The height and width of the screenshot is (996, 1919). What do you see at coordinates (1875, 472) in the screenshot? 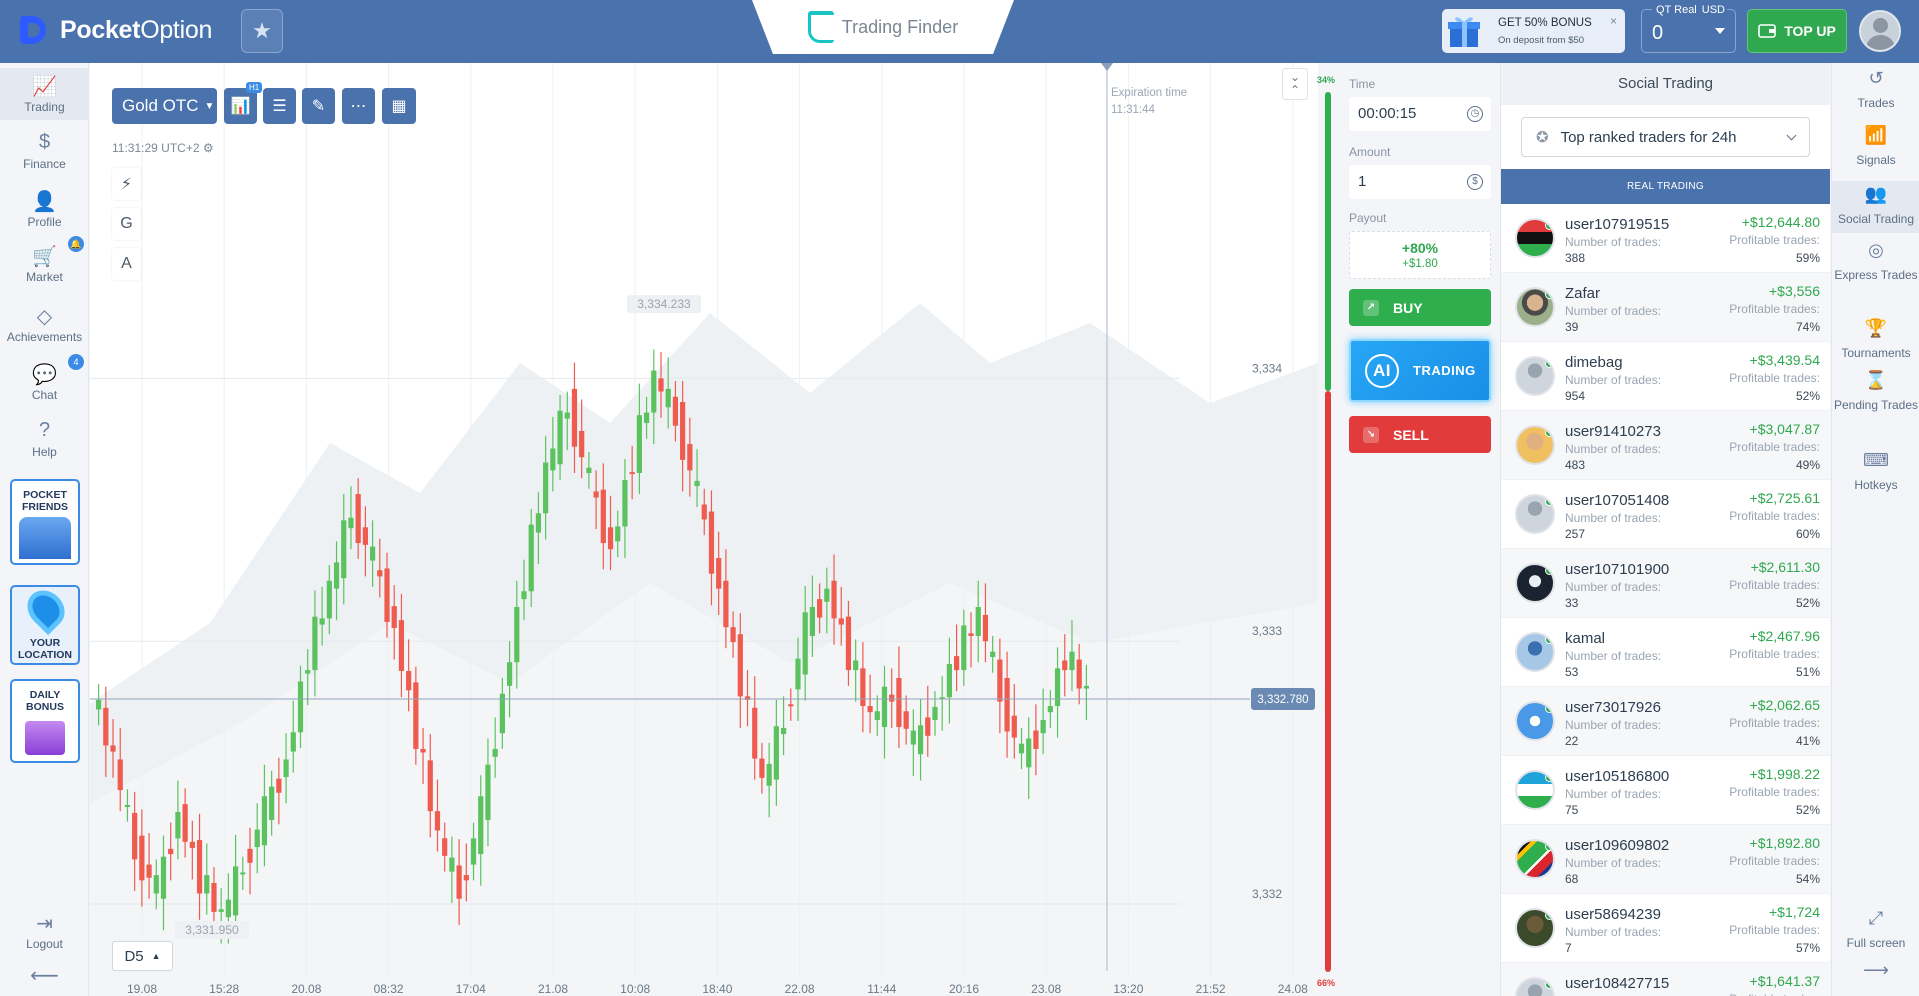
I see `right-nav-hotkeys: ⌨ Hotkeys` at bounding box center [1875, 472].